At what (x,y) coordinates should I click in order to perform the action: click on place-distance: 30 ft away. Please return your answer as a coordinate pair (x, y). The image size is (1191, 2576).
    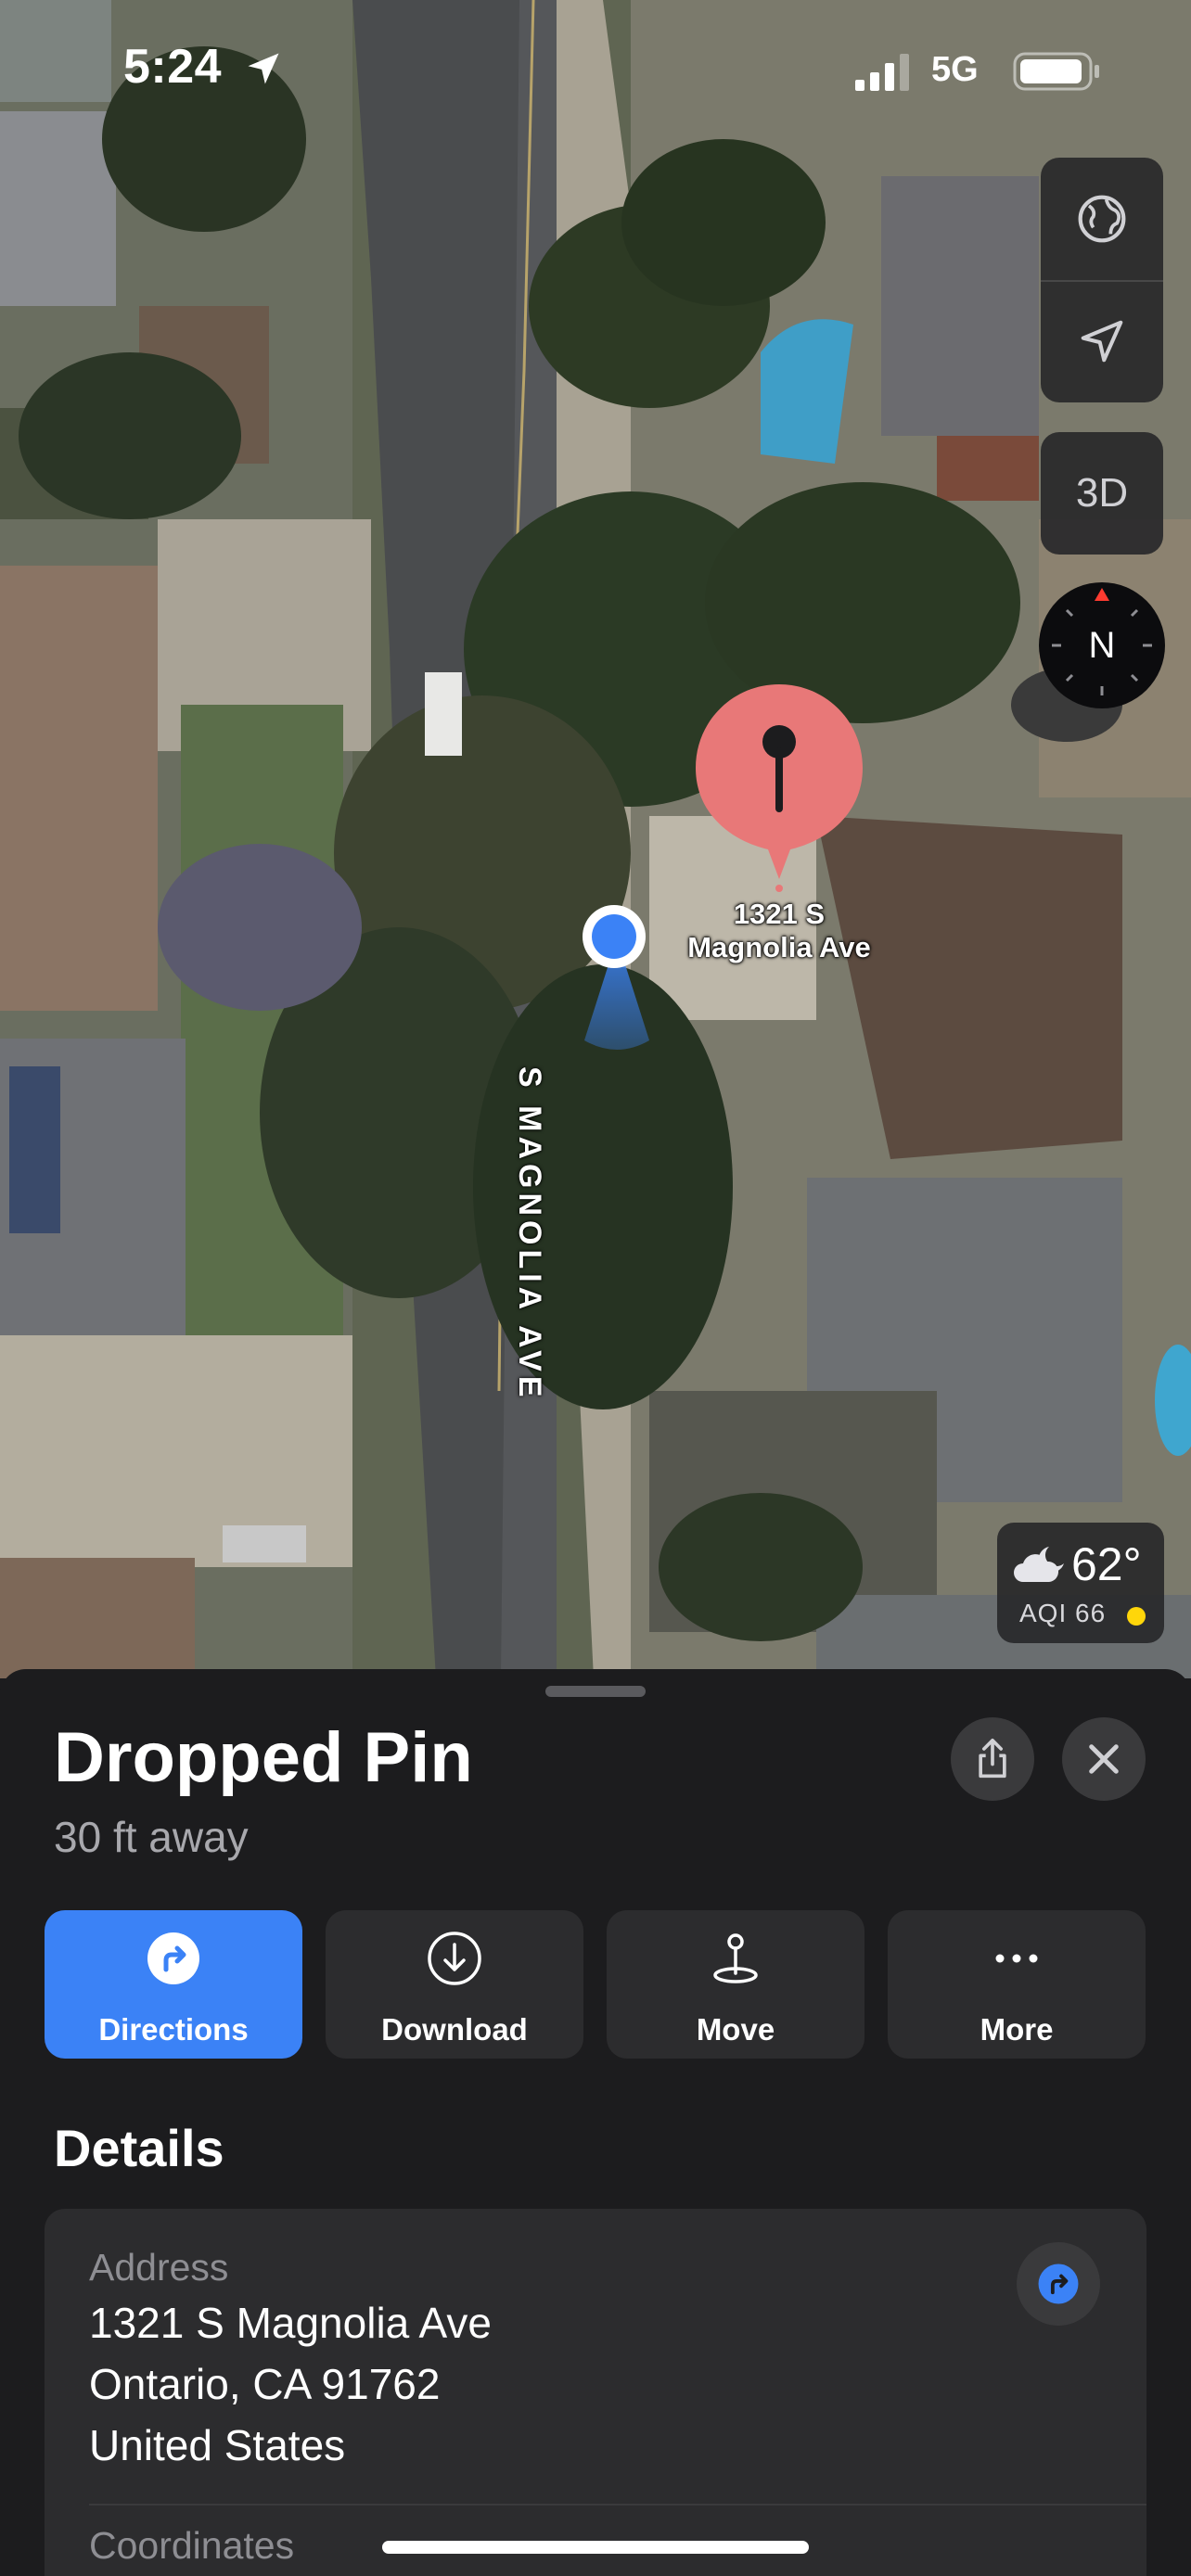
    Looking at the image, I should click on (151, 1837).